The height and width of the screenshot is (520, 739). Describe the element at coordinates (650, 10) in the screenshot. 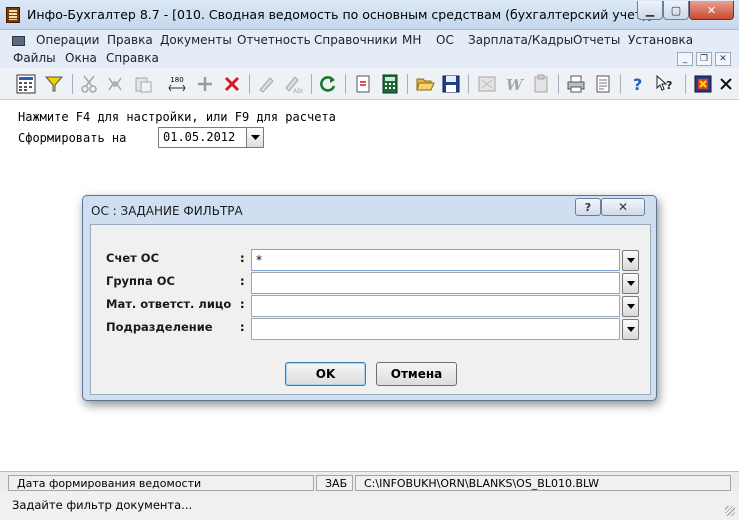

I see `minimize-button: ▁` at that location.